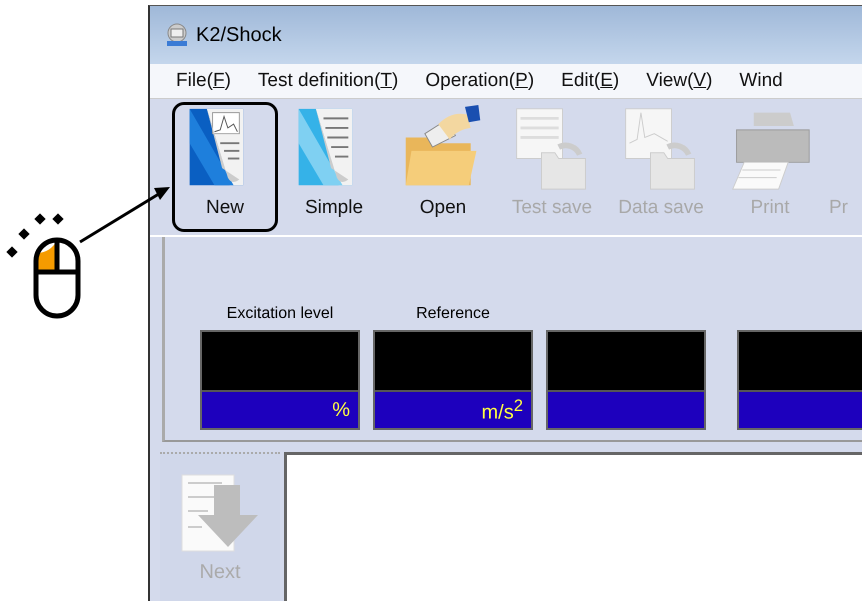  What do you see at coordinates (443, 167) in the screenshot?
I see `toolbar-button: Open` at bounding box center [443, 167].